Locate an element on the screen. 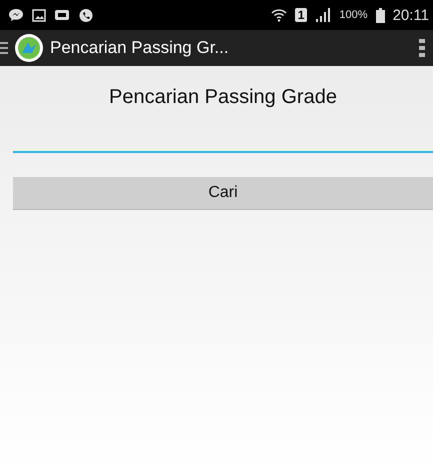 This screenshot has width=433, height=474. image-icon is located at coordinates (39, 15).